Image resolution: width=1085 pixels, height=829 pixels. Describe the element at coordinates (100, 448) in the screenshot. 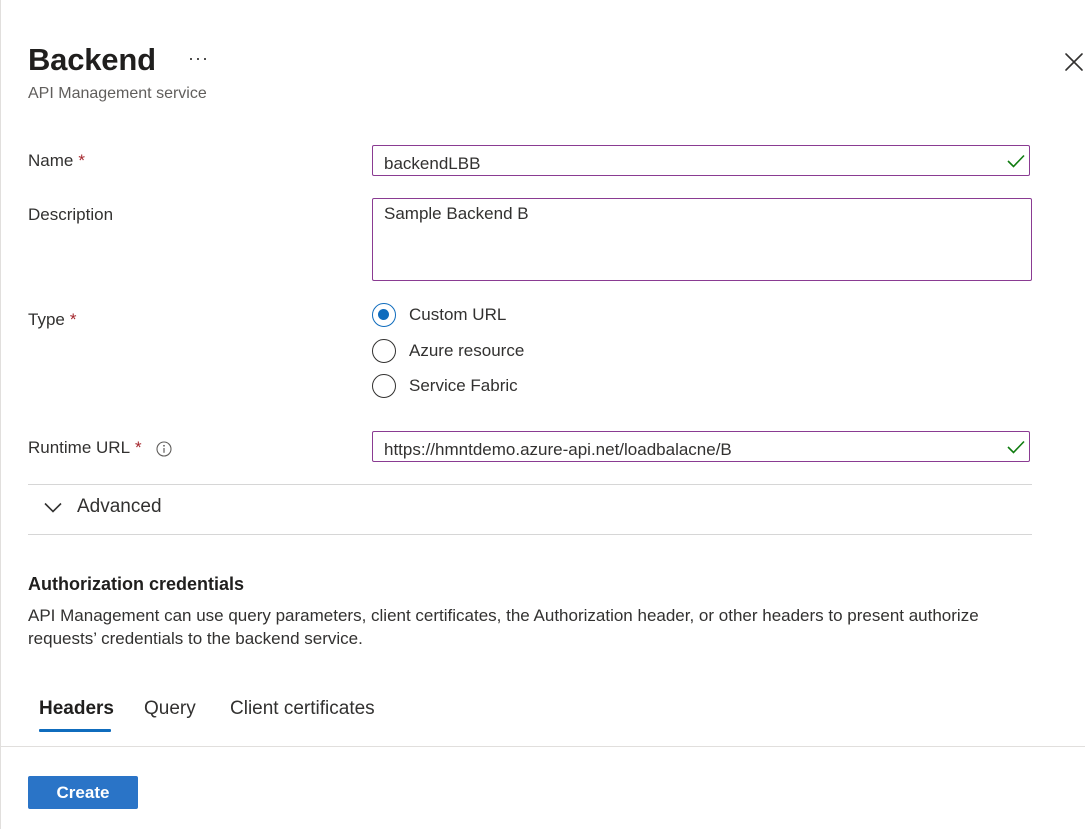

I see `runtime-url-label: Runtime URL *` at that location.